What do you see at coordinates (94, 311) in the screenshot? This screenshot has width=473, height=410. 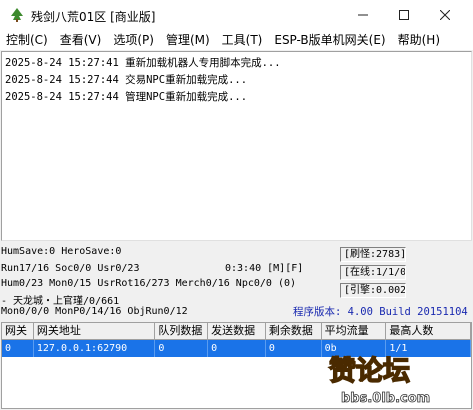 I see `monster-status: Mon0/0/0 MonP0/14/16 ObjRun0/12` at bounding box center [94, 311].